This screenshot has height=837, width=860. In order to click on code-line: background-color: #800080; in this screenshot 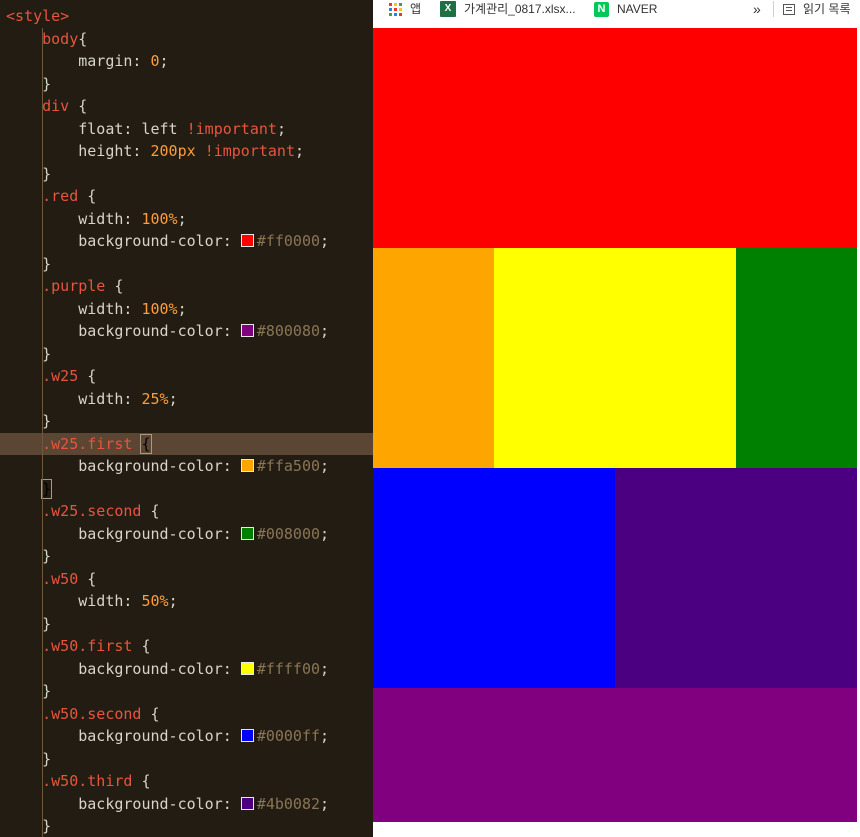, I will do `click(186, 331)`.